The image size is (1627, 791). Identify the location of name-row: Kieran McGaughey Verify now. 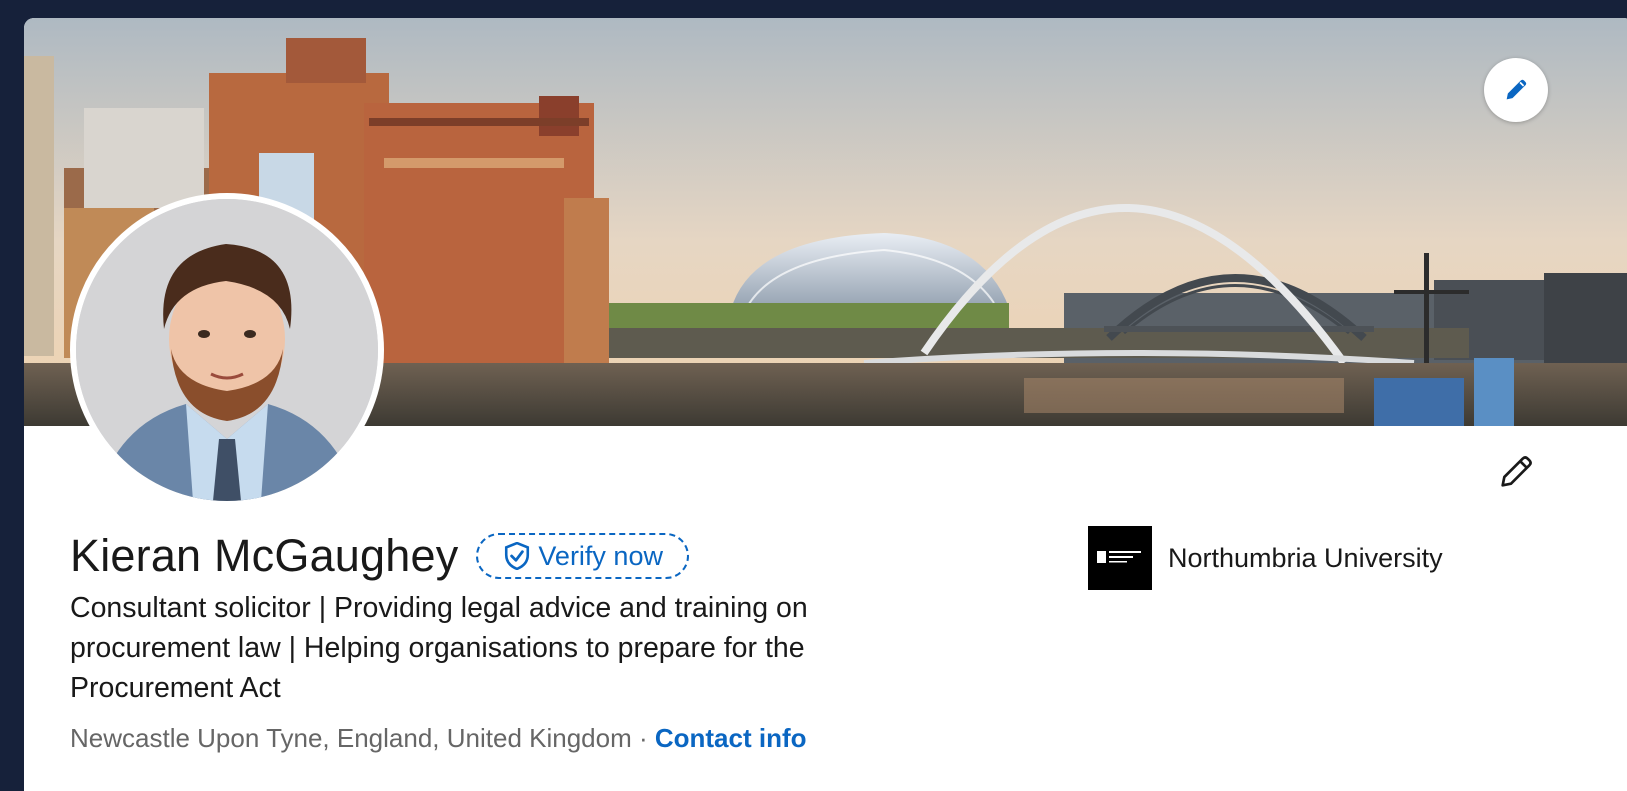
(379, 556).